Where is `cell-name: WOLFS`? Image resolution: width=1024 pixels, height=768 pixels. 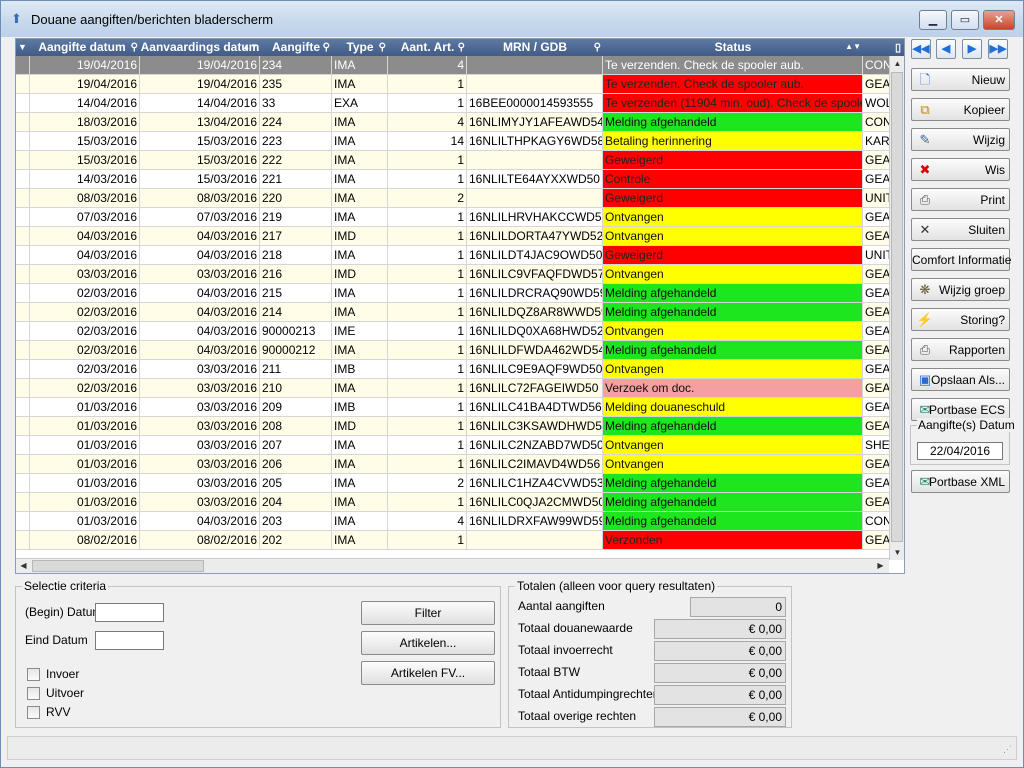 cell-name: WOLFS is located at coordinates (877, 103).